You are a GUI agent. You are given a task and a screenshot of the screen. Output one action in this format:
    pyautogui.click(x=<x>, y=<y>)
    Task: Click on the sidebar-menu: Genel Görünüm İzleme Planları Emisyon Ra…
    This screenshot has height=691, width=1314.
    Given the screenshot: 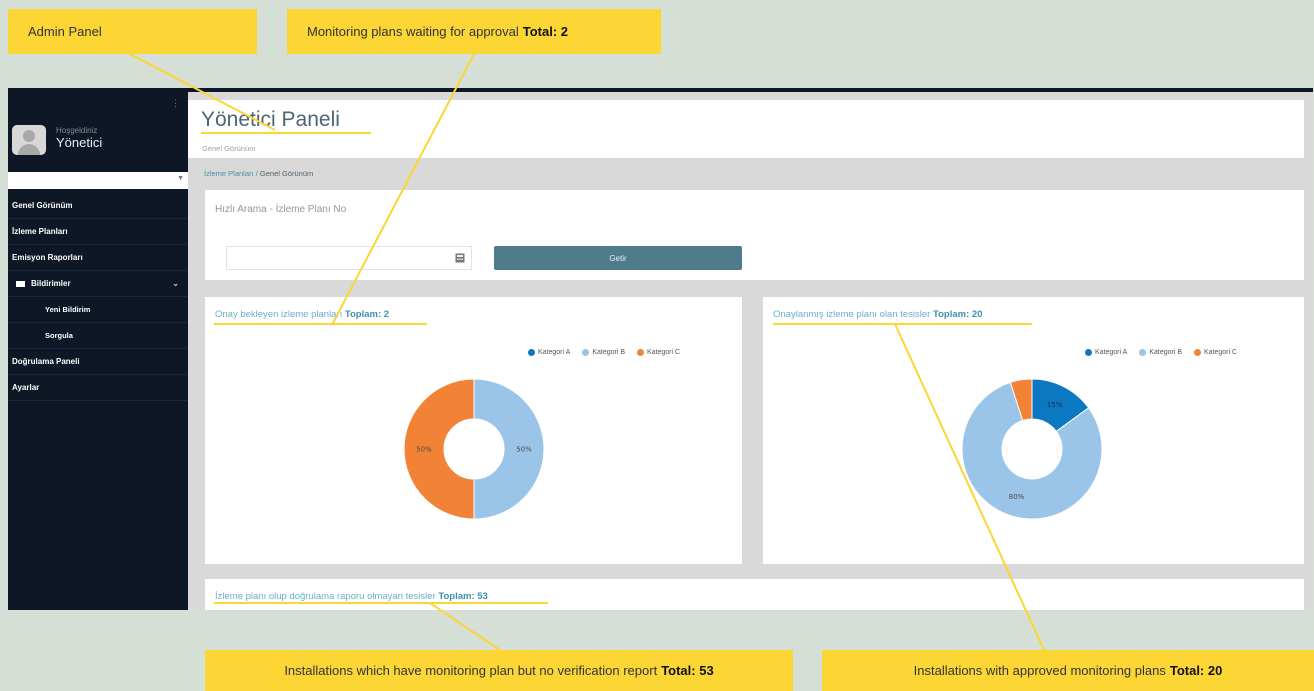 What is the action you would take?
    pyautogui.click(x=98, y=297)
    